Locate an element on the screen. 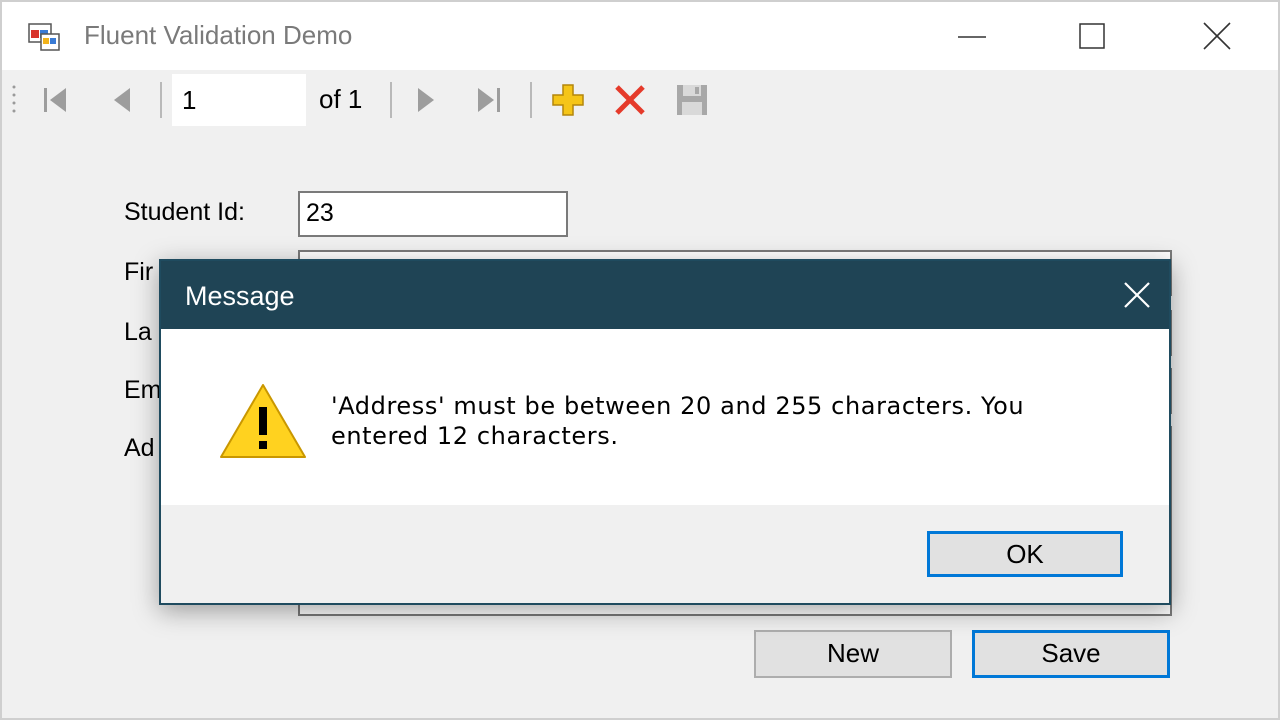 The width and height of the screenshot is (1280, 720). delete-icon is located at coordinates (630, 100).